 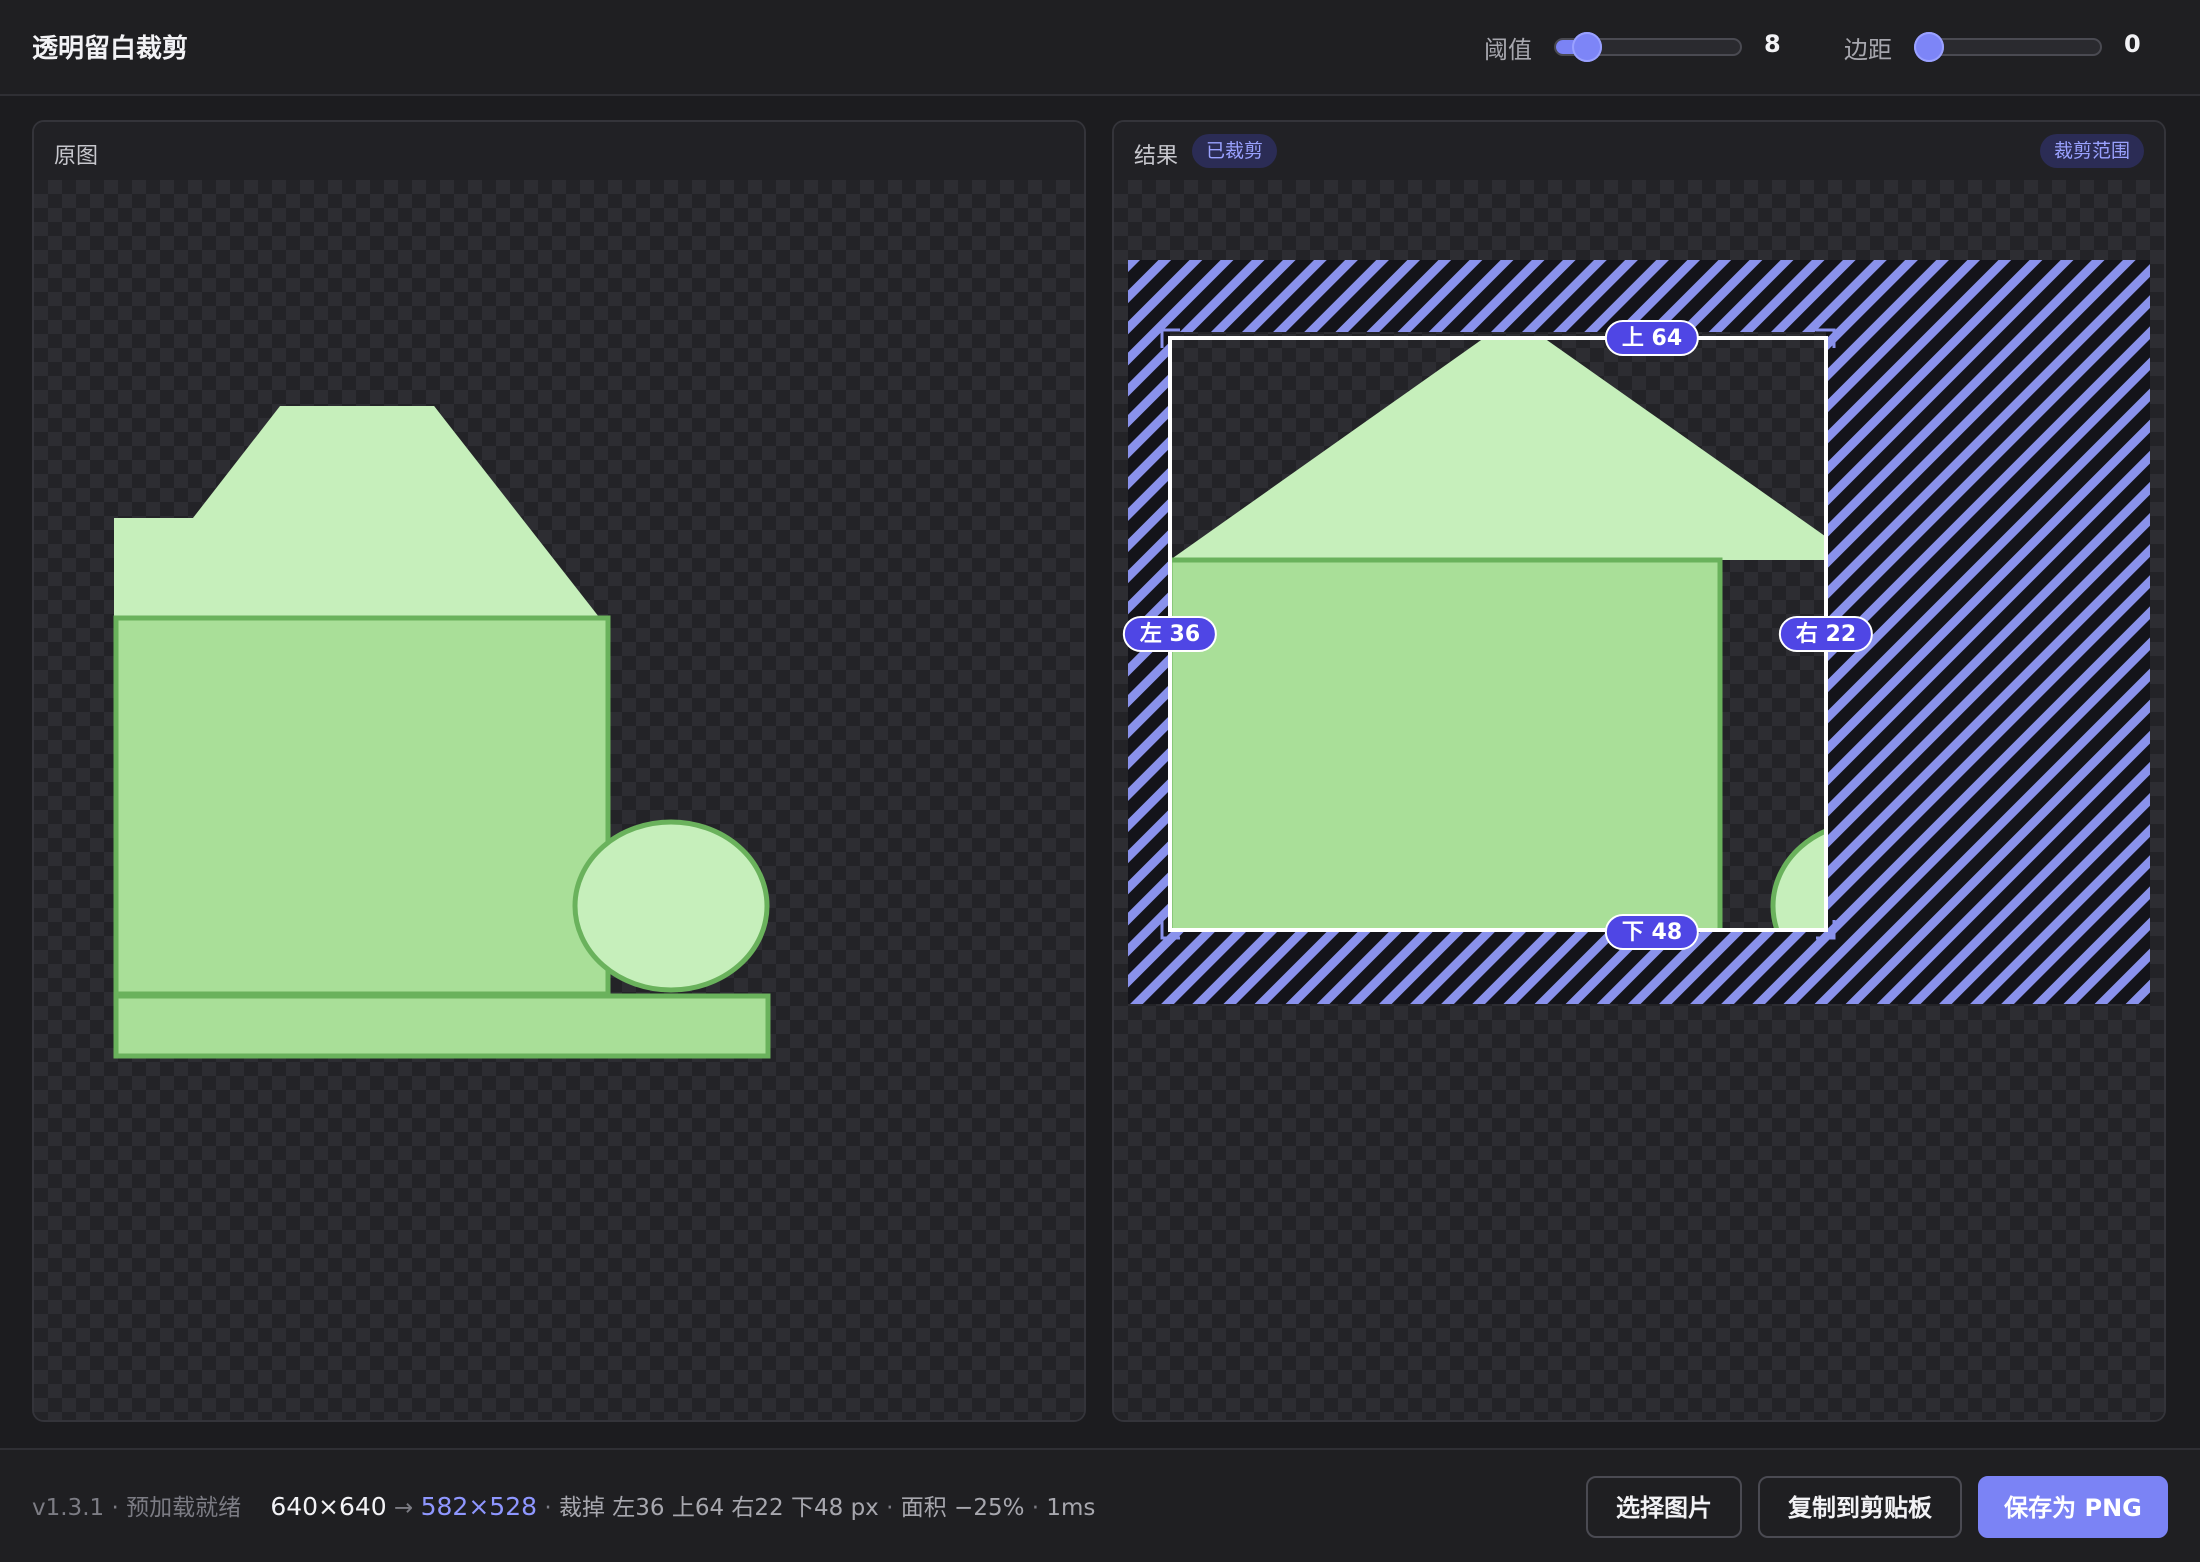 What do you see at coordinates (1868, 50) in the screenshot?
I see `padding-label: 边距` at bounding box center [1868, 50].